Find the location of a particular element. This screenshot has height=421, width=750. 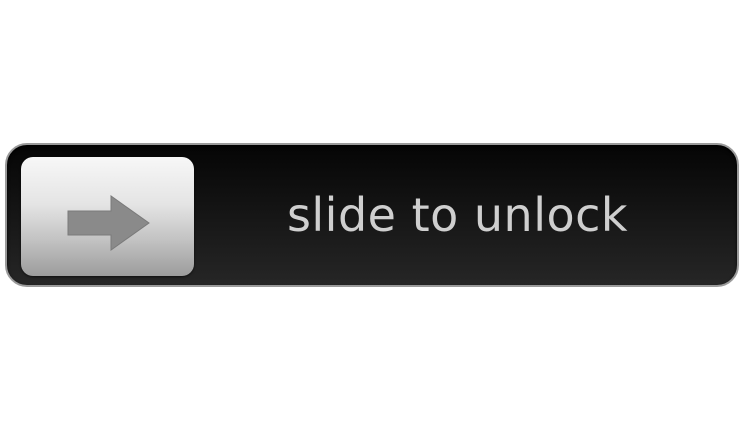

slide-to-unlock-label: slide to unlock is located at coordinates (457, 215).